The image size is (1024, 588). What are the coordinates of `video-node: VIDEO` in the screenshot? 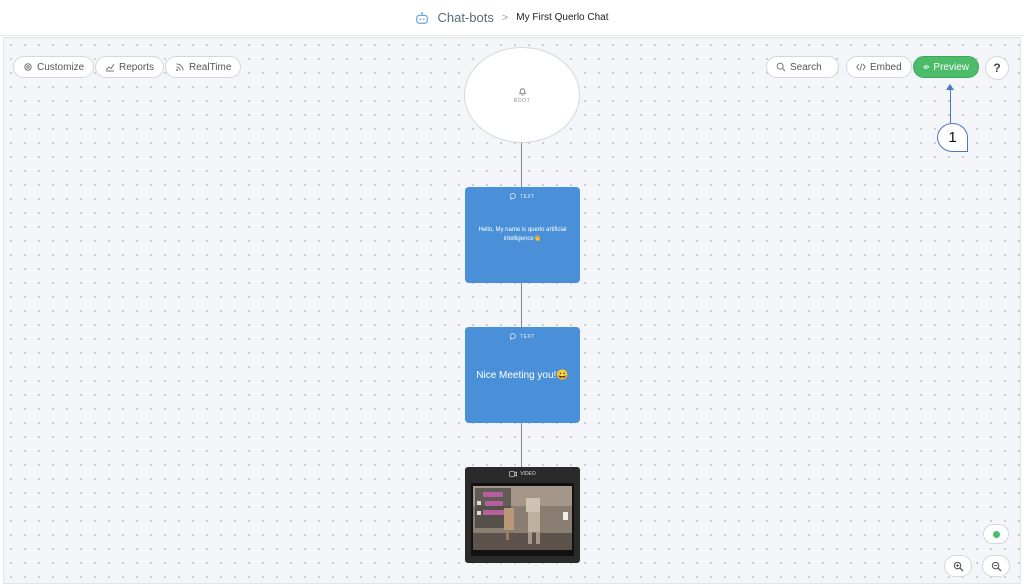 It's located at (522, 515).